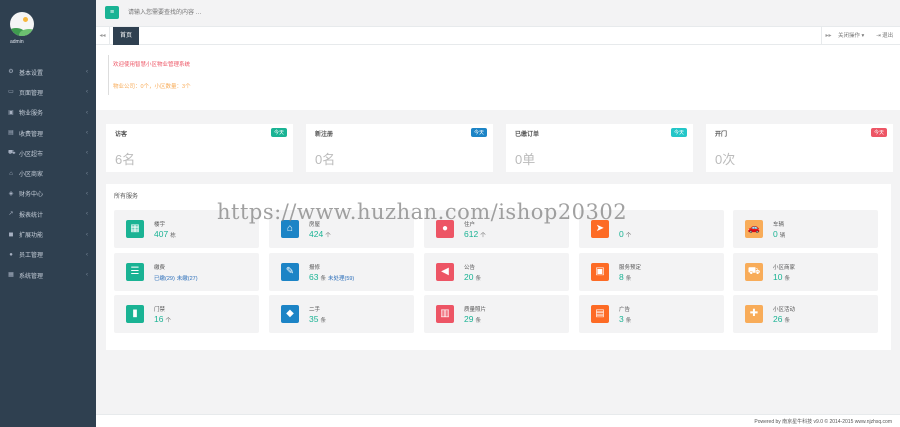  What do you see at coordinates (496, 272) in the screenshot?
I see `service-tile: ◀ 公告 20 条` at bounding box center [496, 272].